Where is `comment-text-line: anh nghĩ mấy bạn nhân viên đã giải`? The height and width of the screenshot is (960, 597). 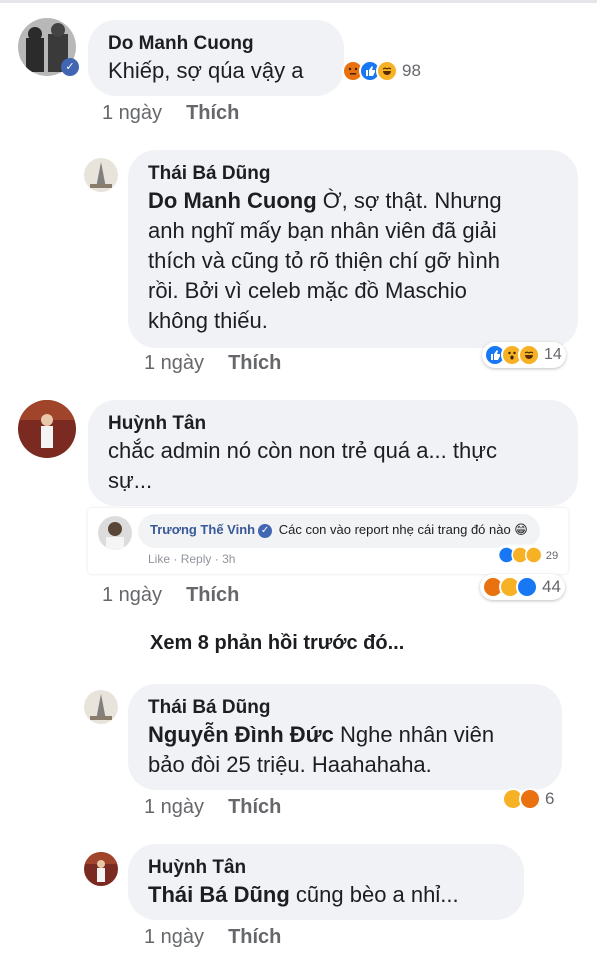
comment-text-line: anh nghĩ mấy bạn nhân viên đã giải is located at coordinates (322, 230).